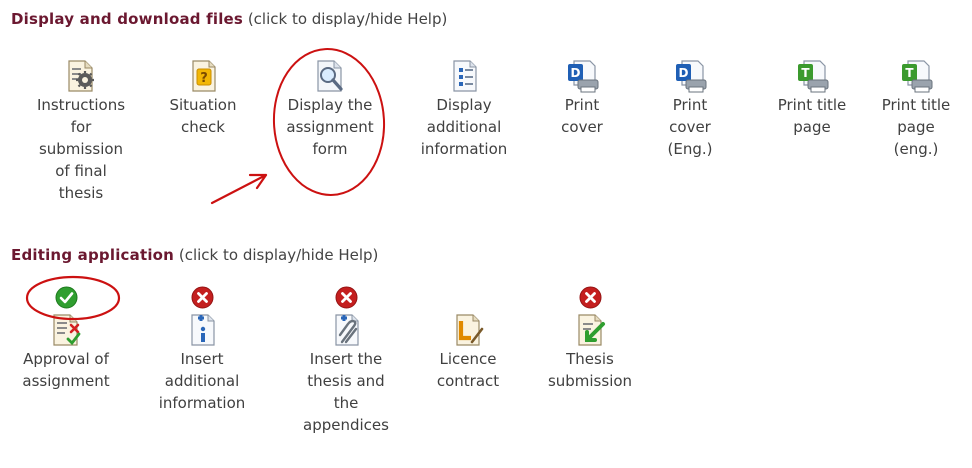 The image size is (972, 468). I want to click on approval-label: Approval of assignment, so click(66, 370).